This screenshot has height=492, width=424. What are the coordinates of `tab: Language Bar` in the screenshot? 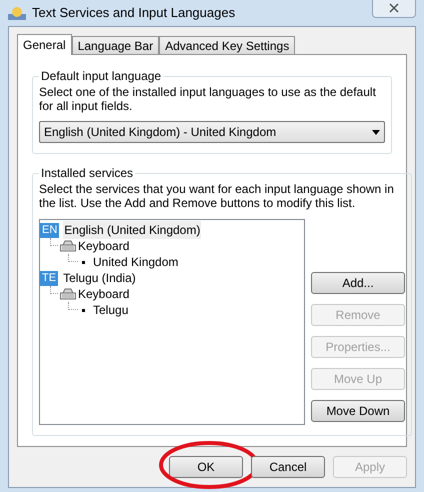 It's located at (116, 45).